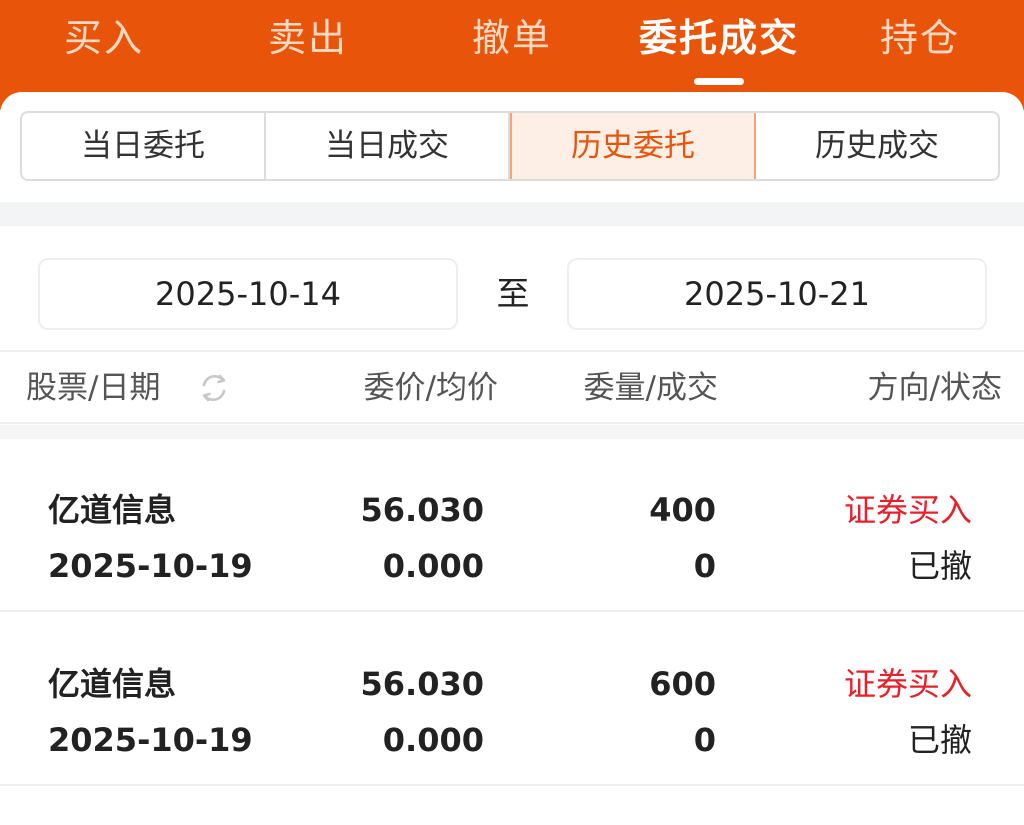  What do you see at coordinates (920, 38) in the screenshot?
I see `tab-positions: 持仓` at bounding box center [920, 38].